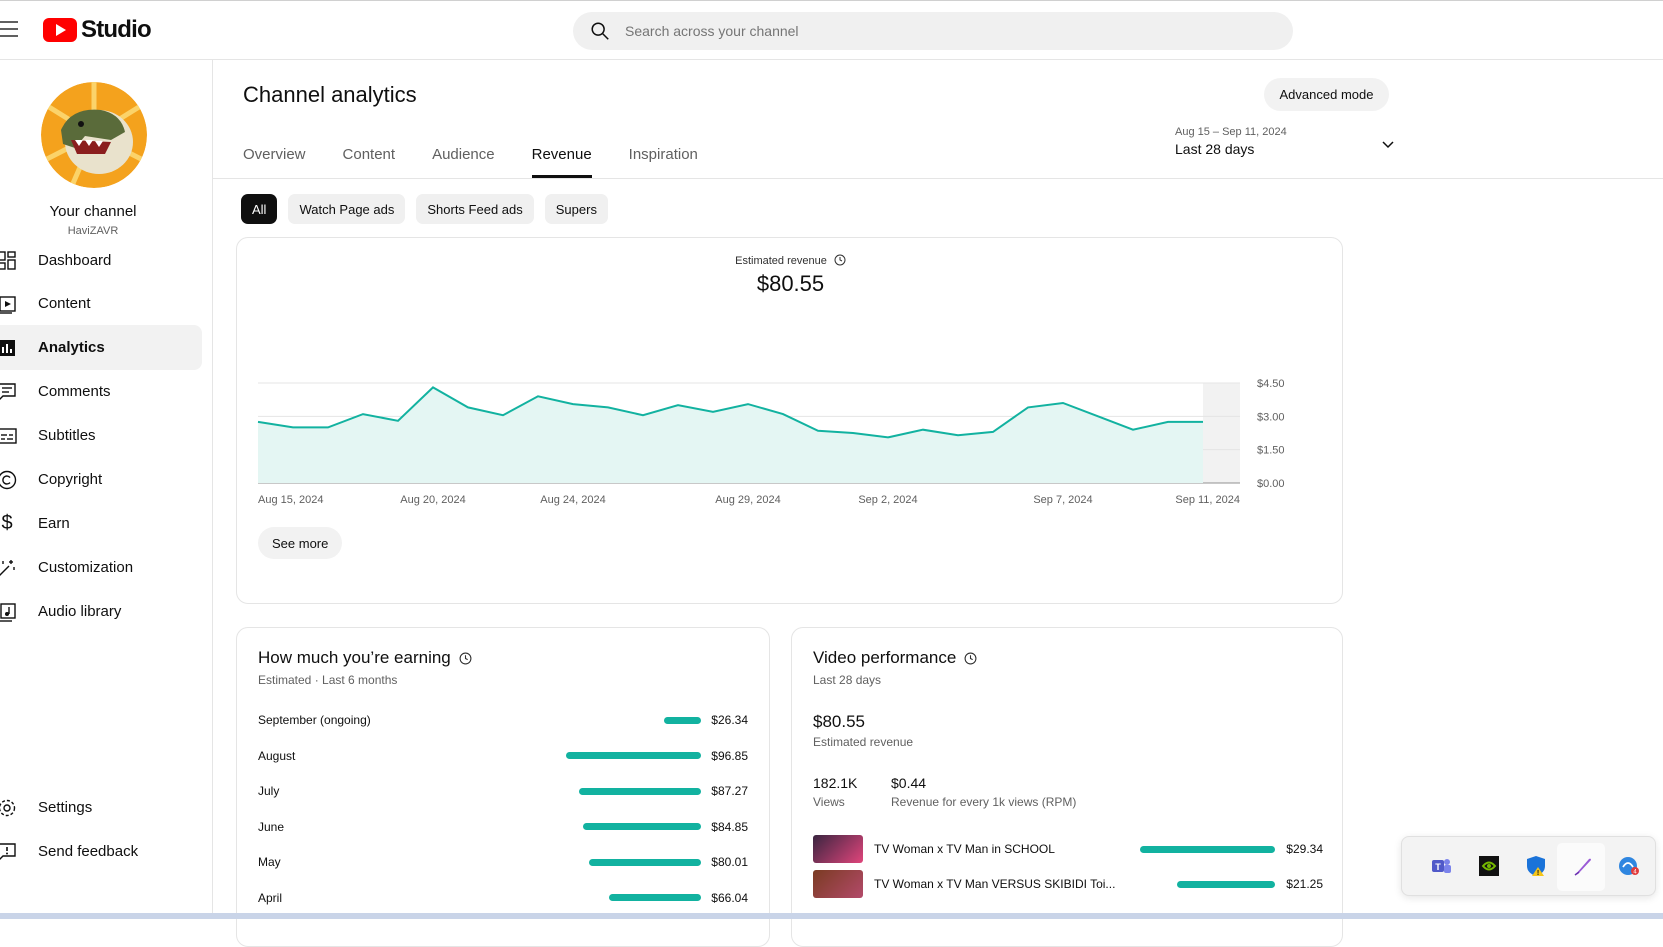 The width and height of the screenshot is (1663, 947). I want to click on video-title: TV Woman x TV Man in SCHOOL, so click(964, 849).